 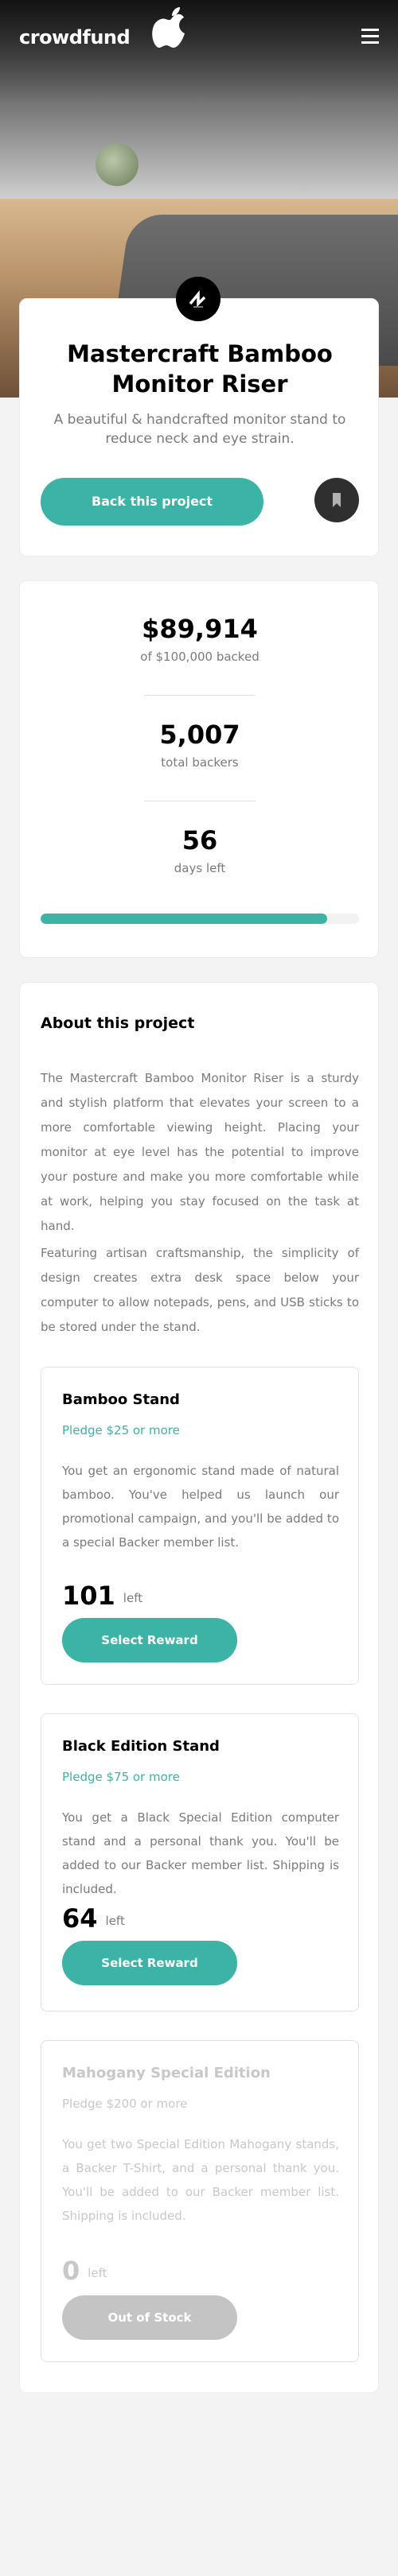 I want to click on funding-progress-bar, so click(x=200, y=919).